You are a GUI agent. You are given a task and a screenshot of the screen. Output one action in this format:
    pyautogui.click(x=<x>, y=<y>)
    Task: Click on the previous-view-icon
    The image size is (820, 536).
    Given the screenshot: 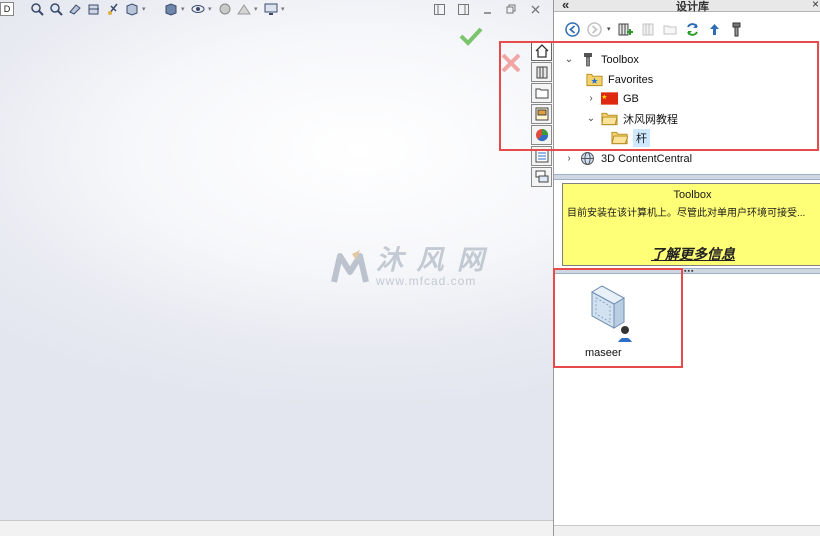 What is the action you would take?
    pyautogui.click(x=74, y=9)
    